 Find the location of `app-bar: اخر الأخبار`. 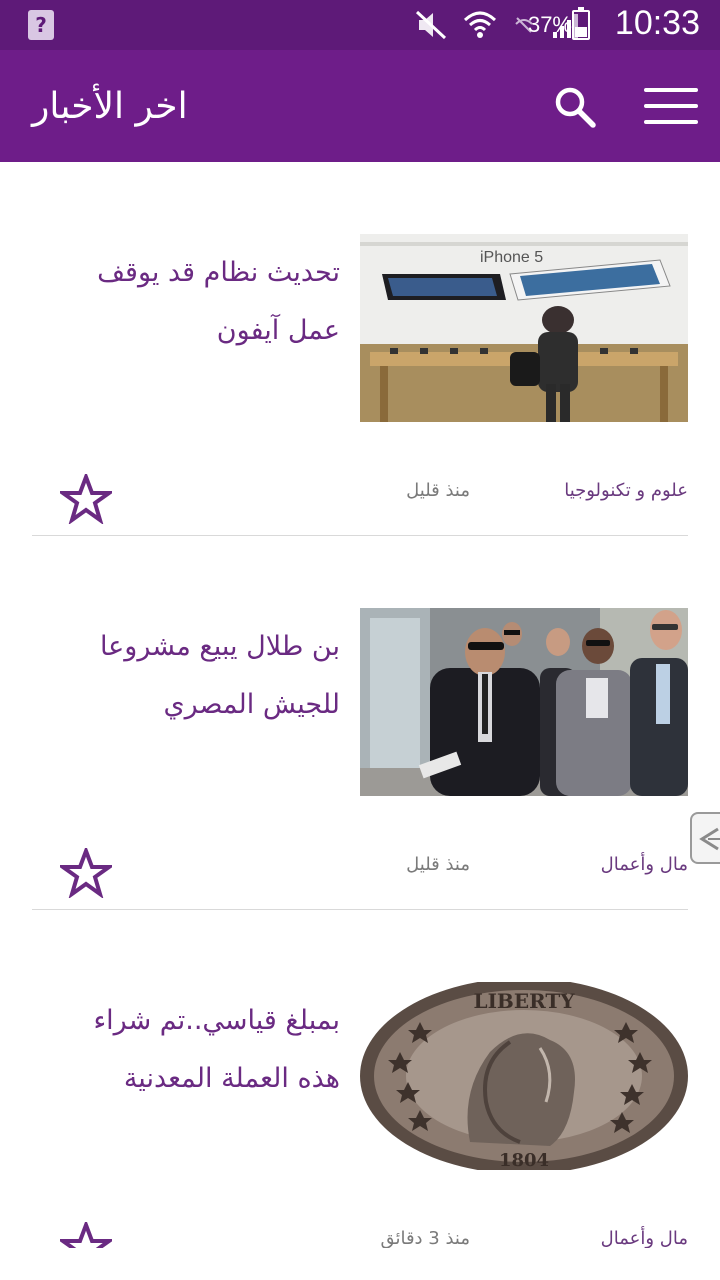

app-bar: اخر الأخبار is located at coordinates (360, 106).